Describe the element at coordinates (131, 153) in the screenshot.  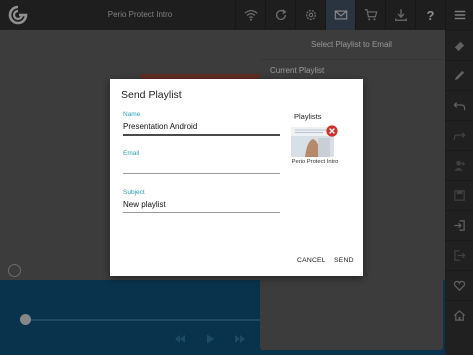
I see `email-field-label: Email` at that location.